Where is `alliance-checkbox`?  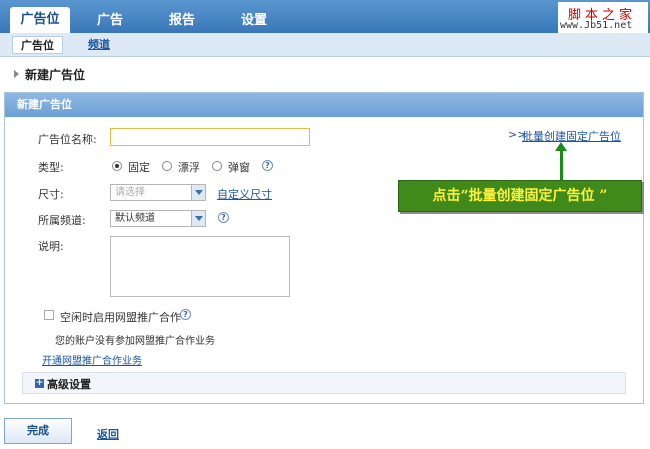
alliance-checkbox is located at coordinates (49, 315).